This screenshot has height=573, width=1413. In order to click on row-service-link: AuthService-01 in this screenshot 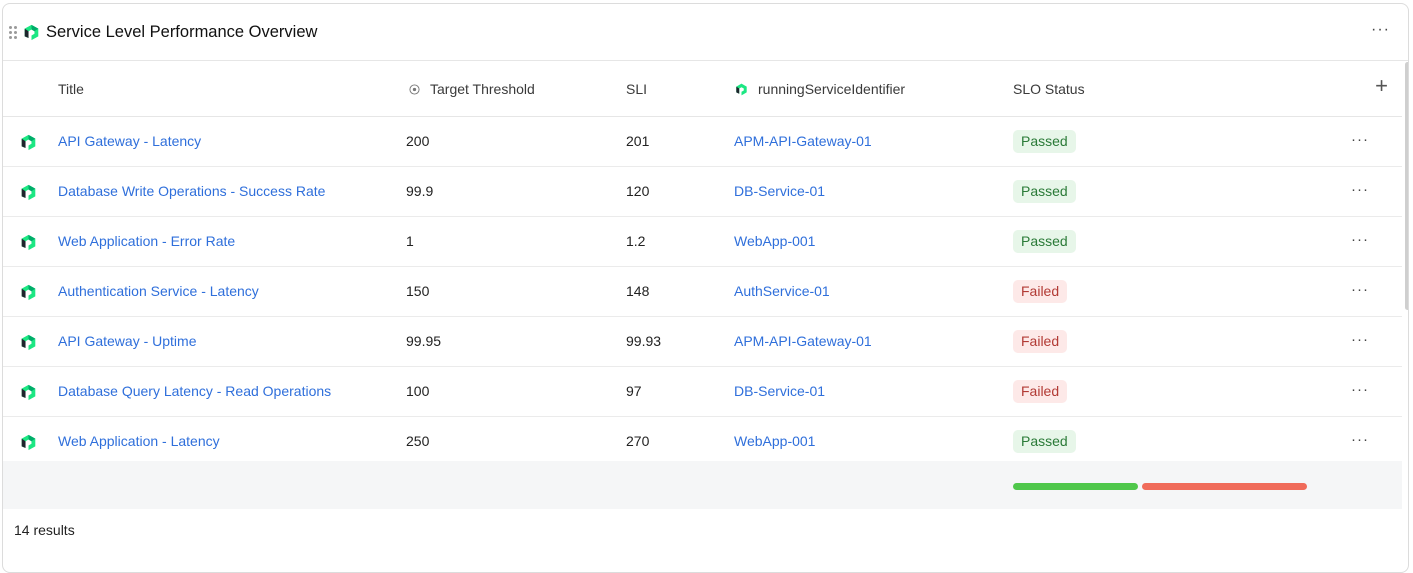, I will do `click(782, 291)`.